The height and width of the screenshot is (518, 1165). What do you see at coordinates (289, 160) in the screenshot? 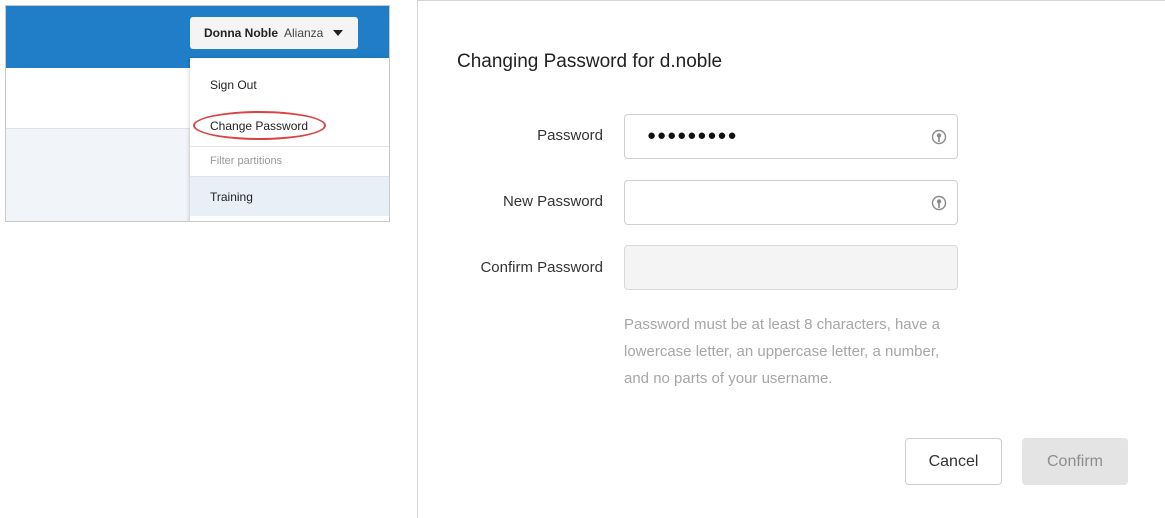
I see `filter-partitions-input: Filter partitions` at bounding box center [289, 160].